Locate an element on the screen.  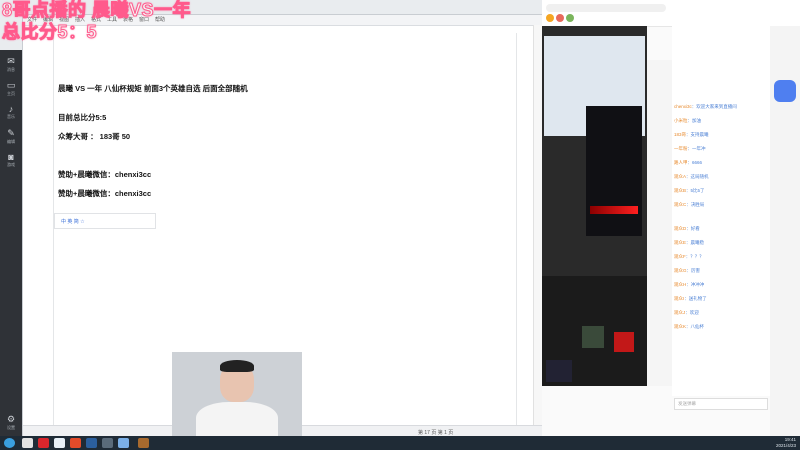
chat-message: 观众B：5比5了 is located at coordinates (689, 190).